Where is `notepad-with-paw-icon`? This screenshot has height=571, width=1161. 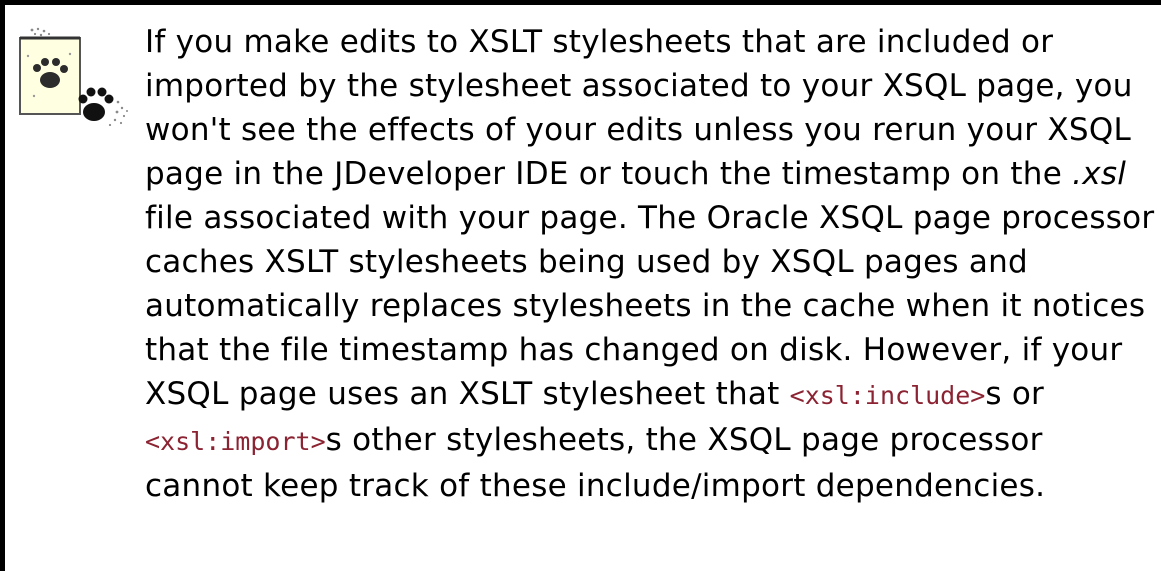
notepad-with-paw-icon is located at coordinates (73, 76).